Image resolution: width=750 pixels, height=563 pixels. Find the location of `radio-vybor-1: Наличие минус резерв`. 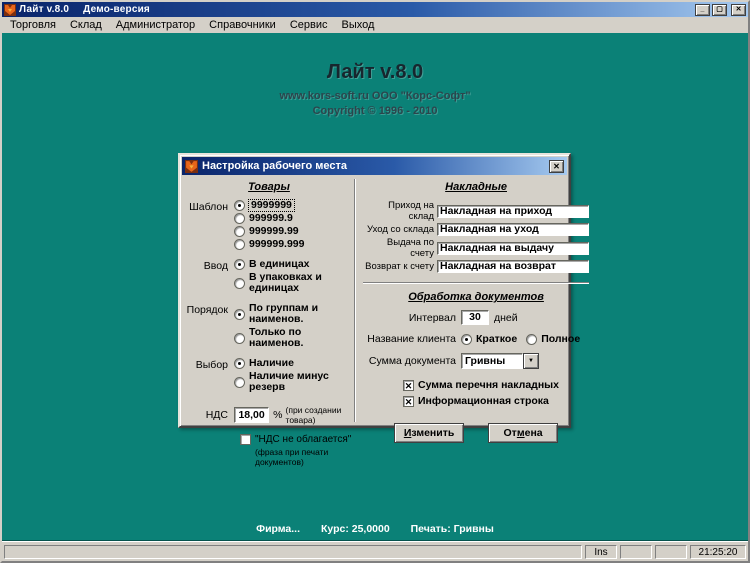

radio-vybor-1: Наличие минус резерв is located at coordinates (293, 382).